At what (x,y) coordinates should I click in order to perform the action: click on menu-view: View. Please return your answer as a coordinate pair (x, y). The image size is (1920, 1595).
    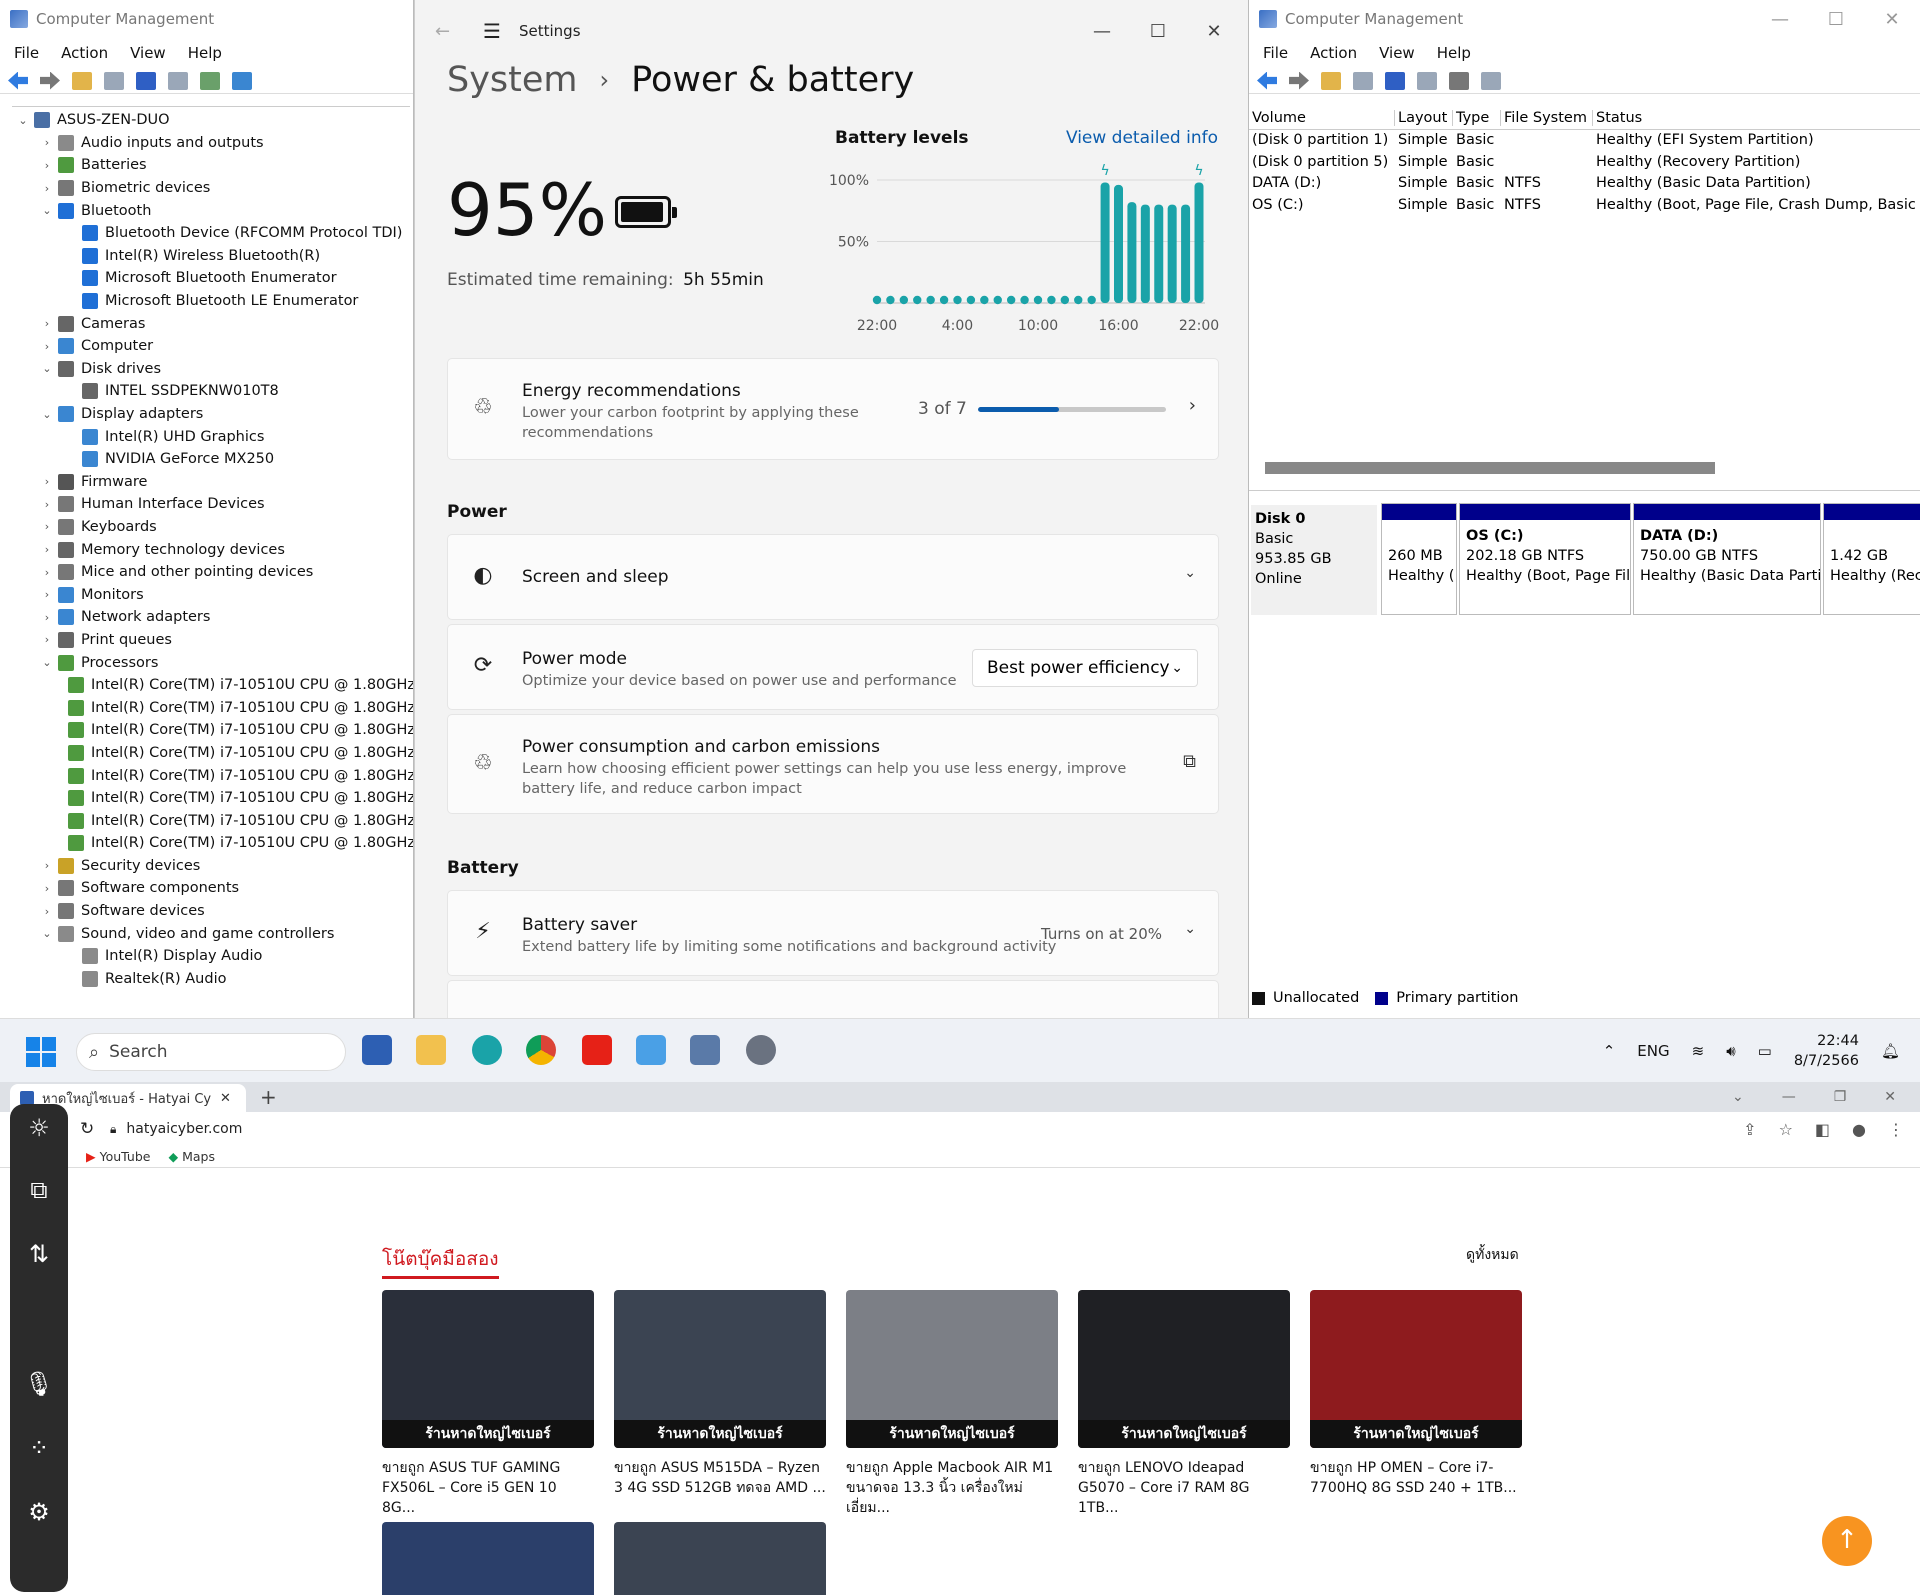
    Looking at the image, I should click on (1397, 53).